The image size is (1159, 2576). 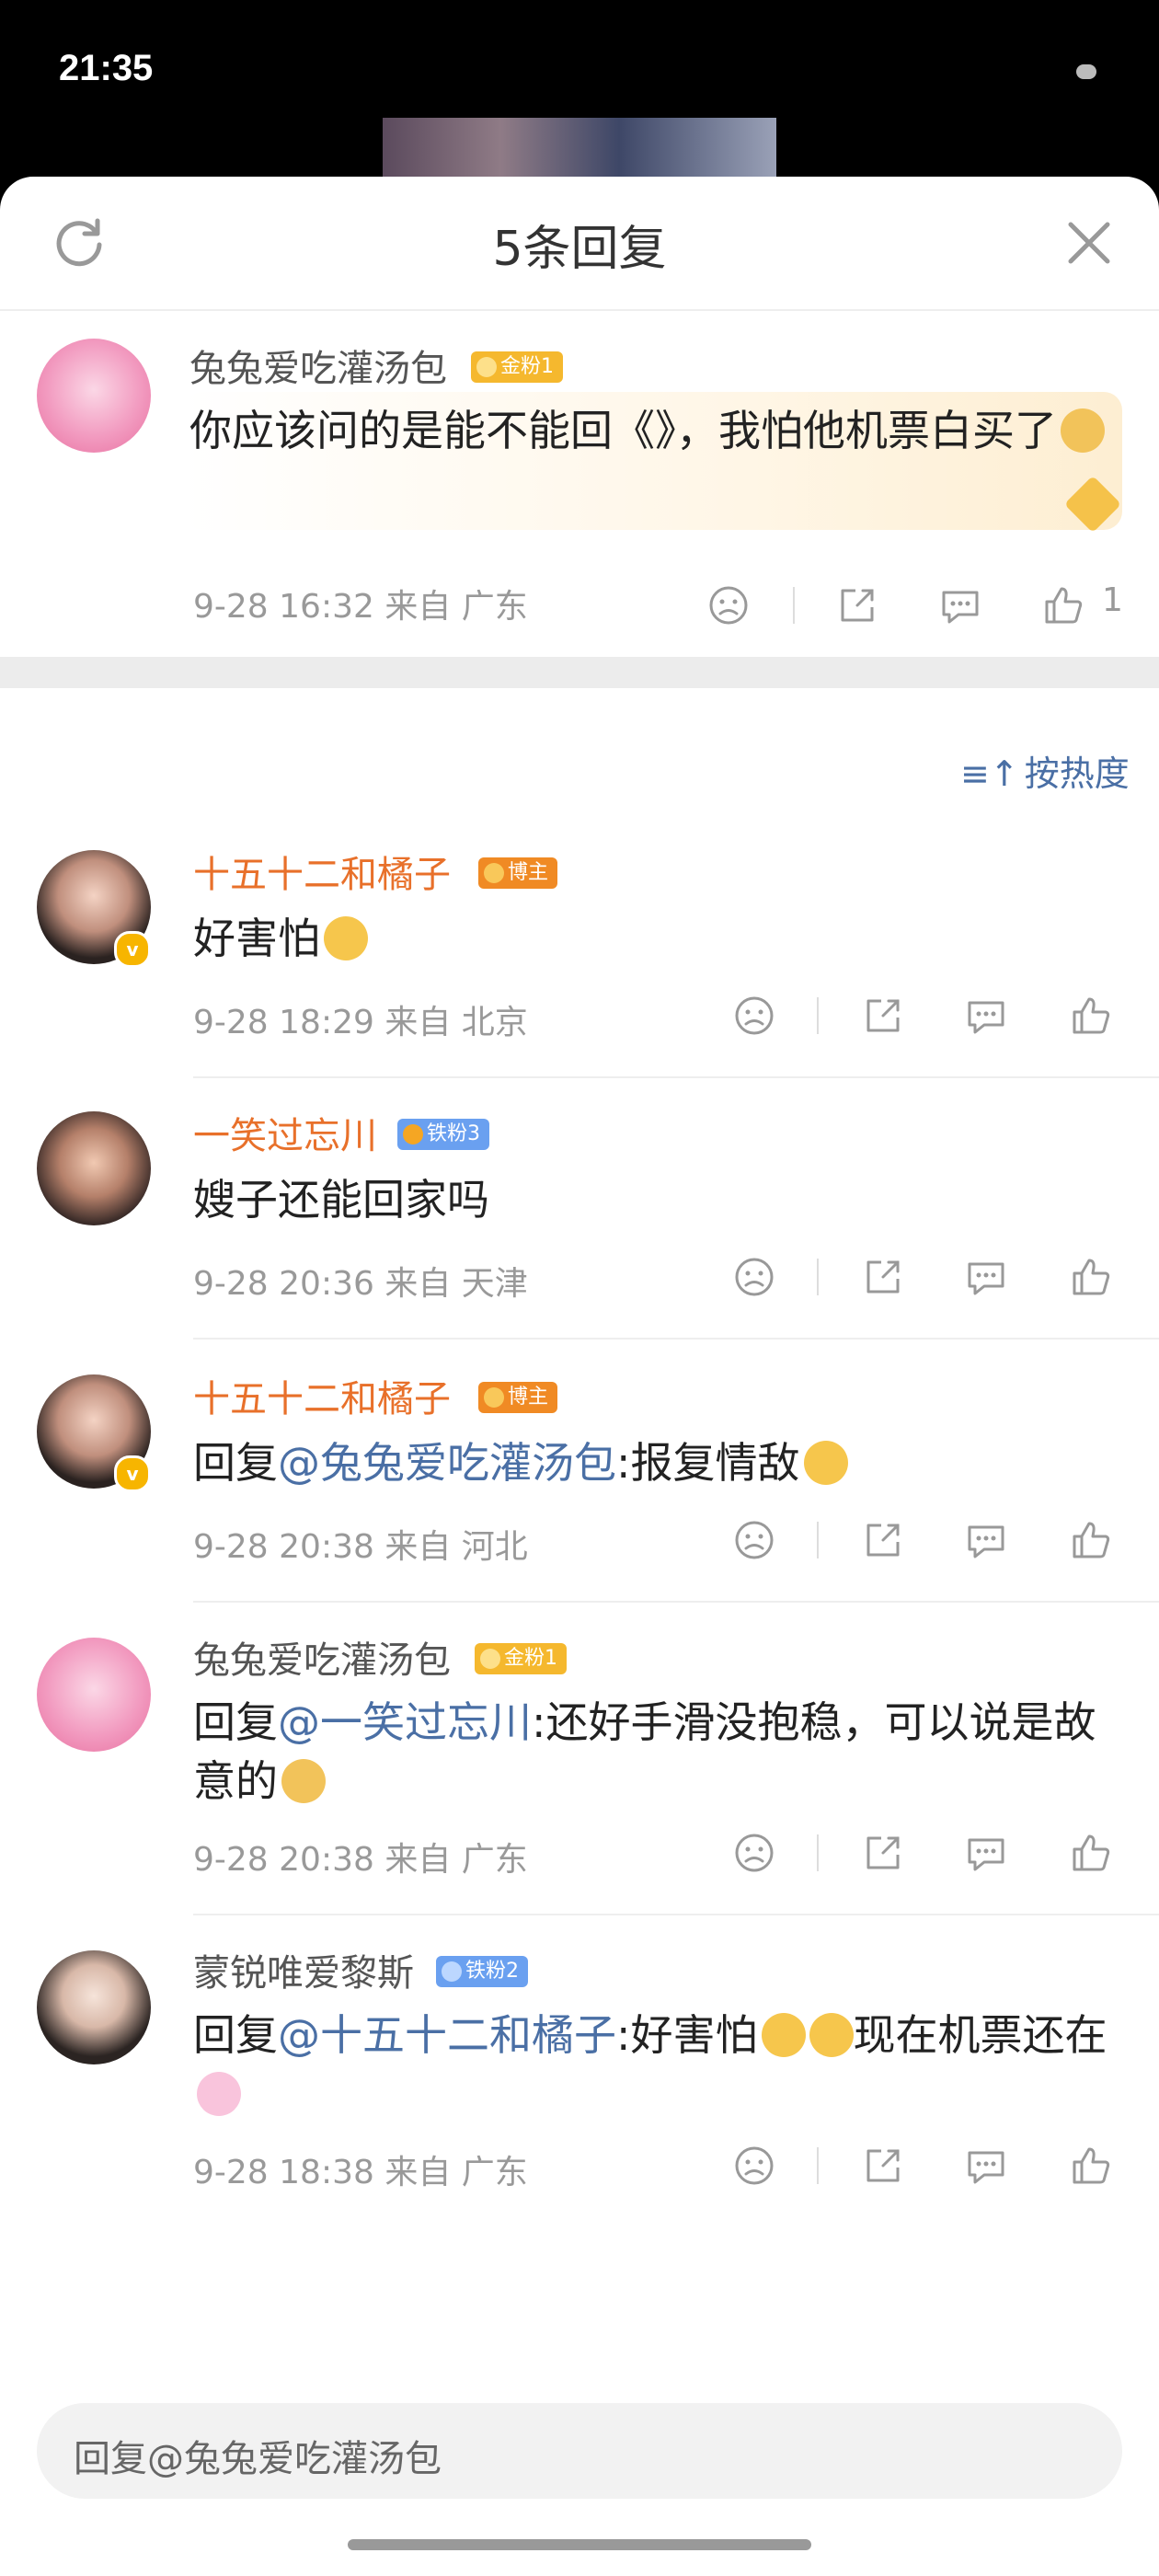 I want to click on like-count: 1, so click(x=1112, y=600).